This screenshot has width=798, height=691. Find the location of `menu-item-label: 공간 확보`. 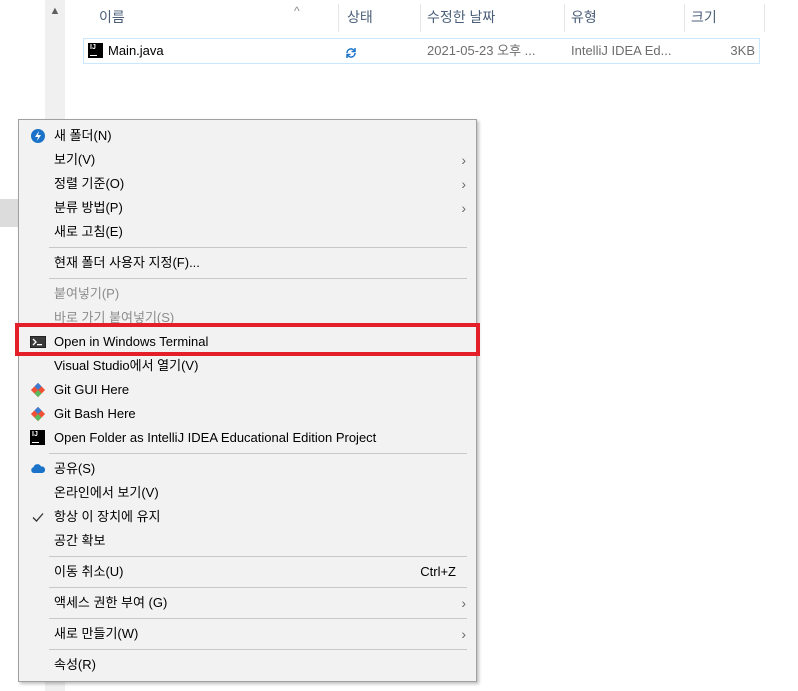

menu-item-label: 공간 확보 is located at coordinates (80, 540).